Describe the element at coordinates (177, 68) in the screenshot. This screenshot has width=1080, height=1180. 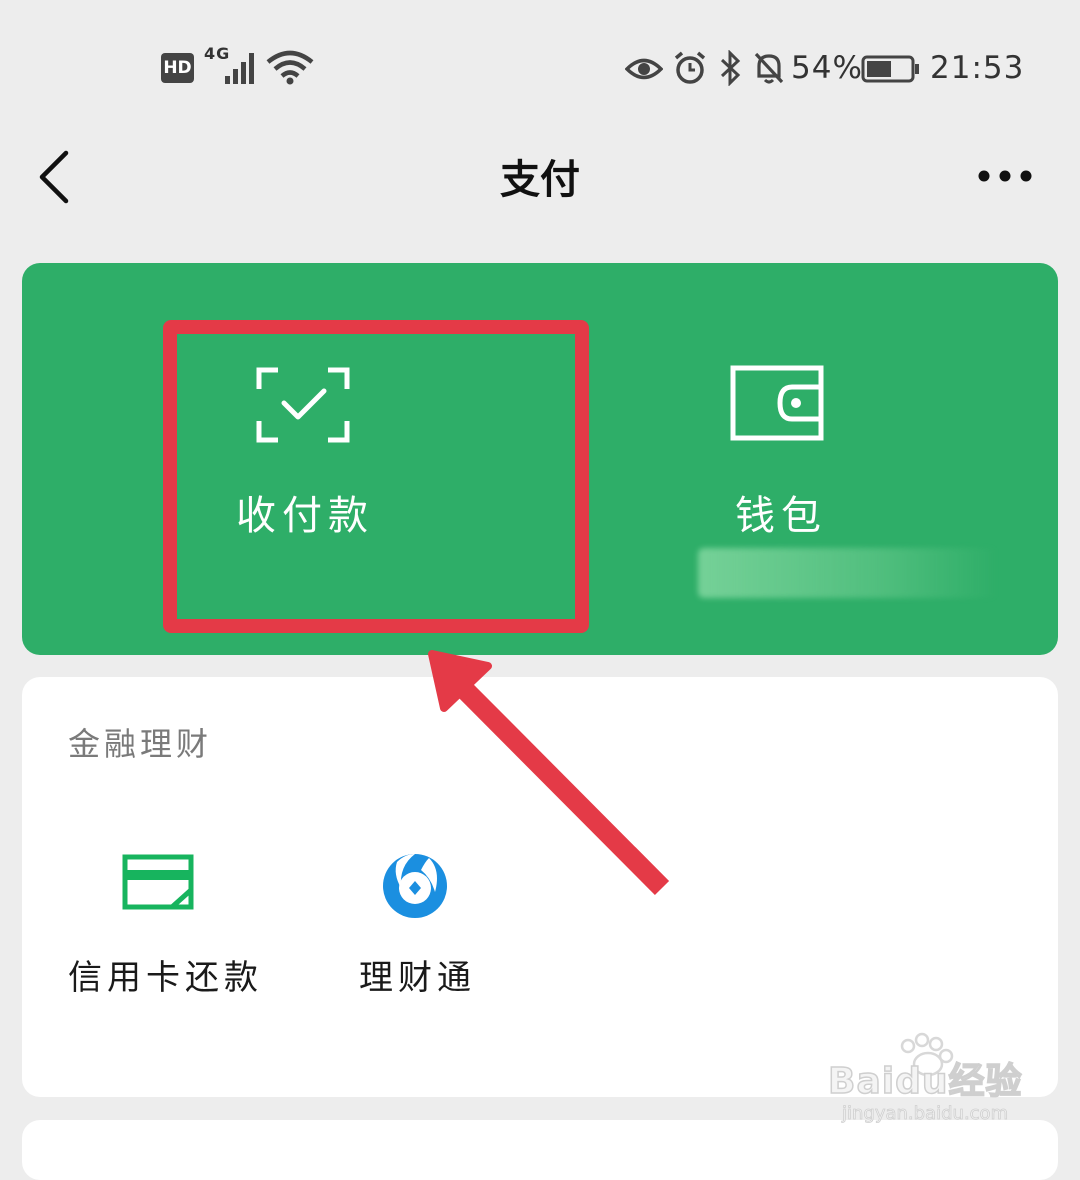
I see `hd-badge: HD` at that location.